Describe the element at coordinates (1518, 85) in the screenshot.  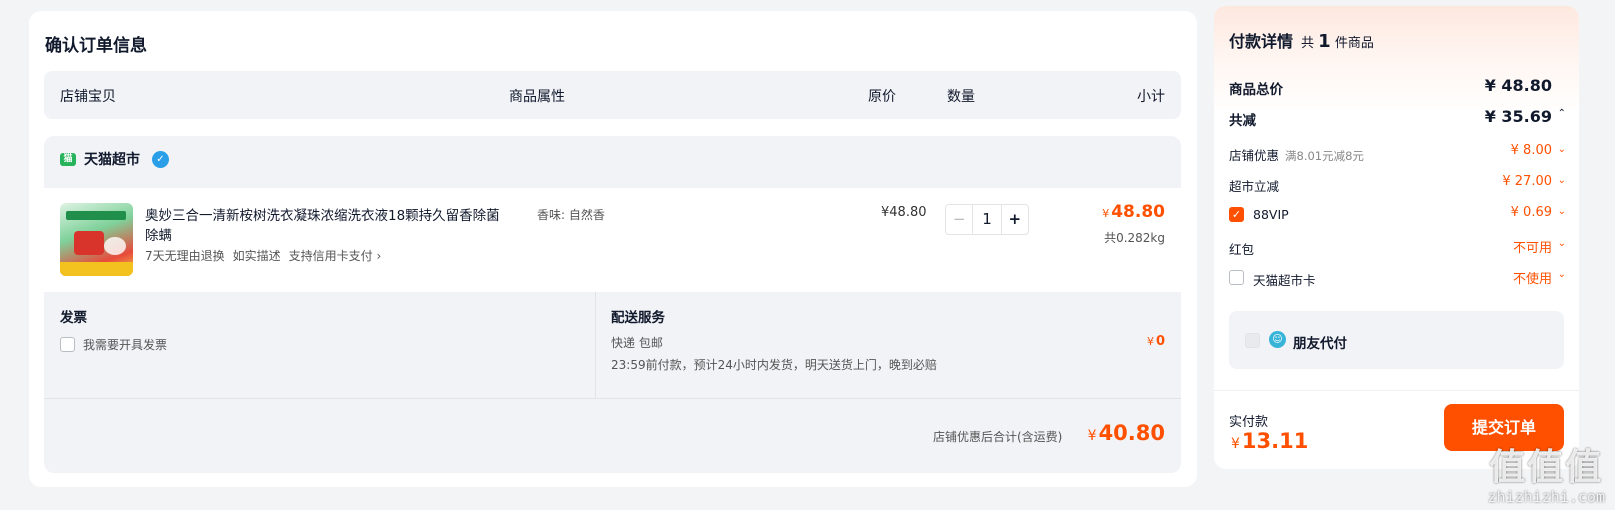
I see `goods-total-value: ¥ 48.80` at that location.